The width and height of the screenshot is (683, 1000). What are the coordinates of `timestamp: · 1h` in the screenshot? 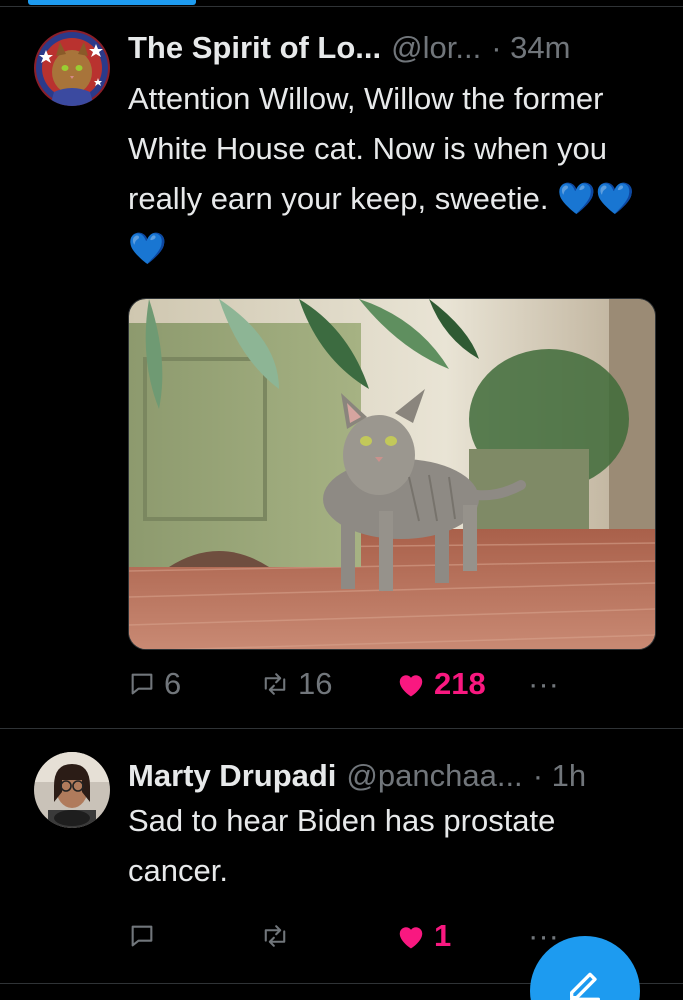 It's located at (559, 776).